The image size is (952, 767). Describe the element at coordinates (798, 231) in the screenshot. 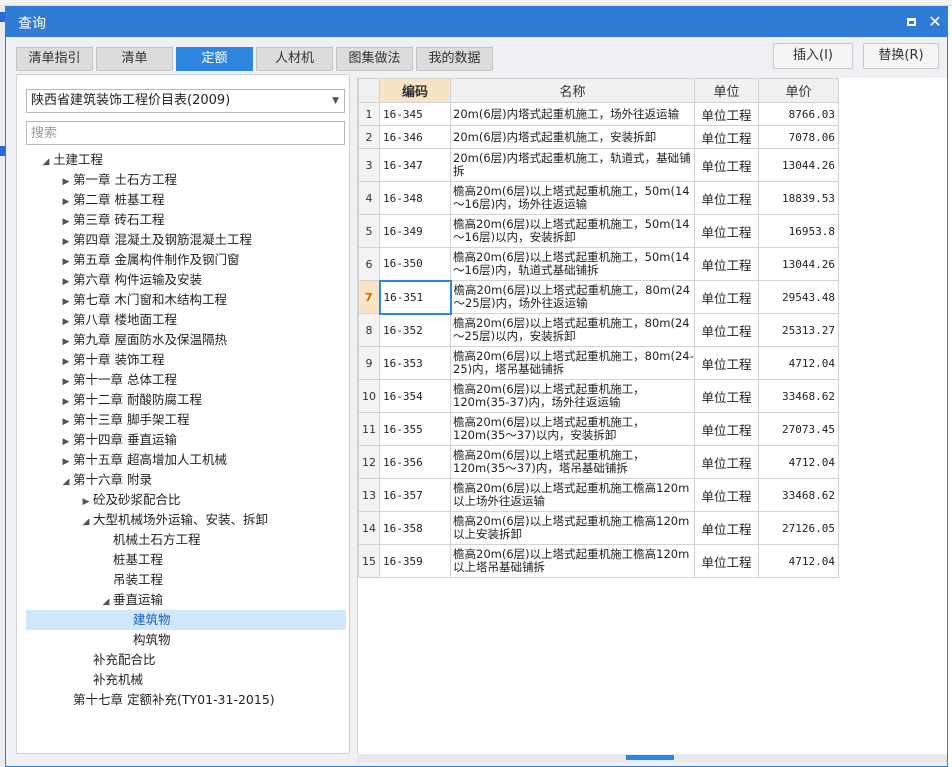

I see `price-cell: 16953.8` at that location.